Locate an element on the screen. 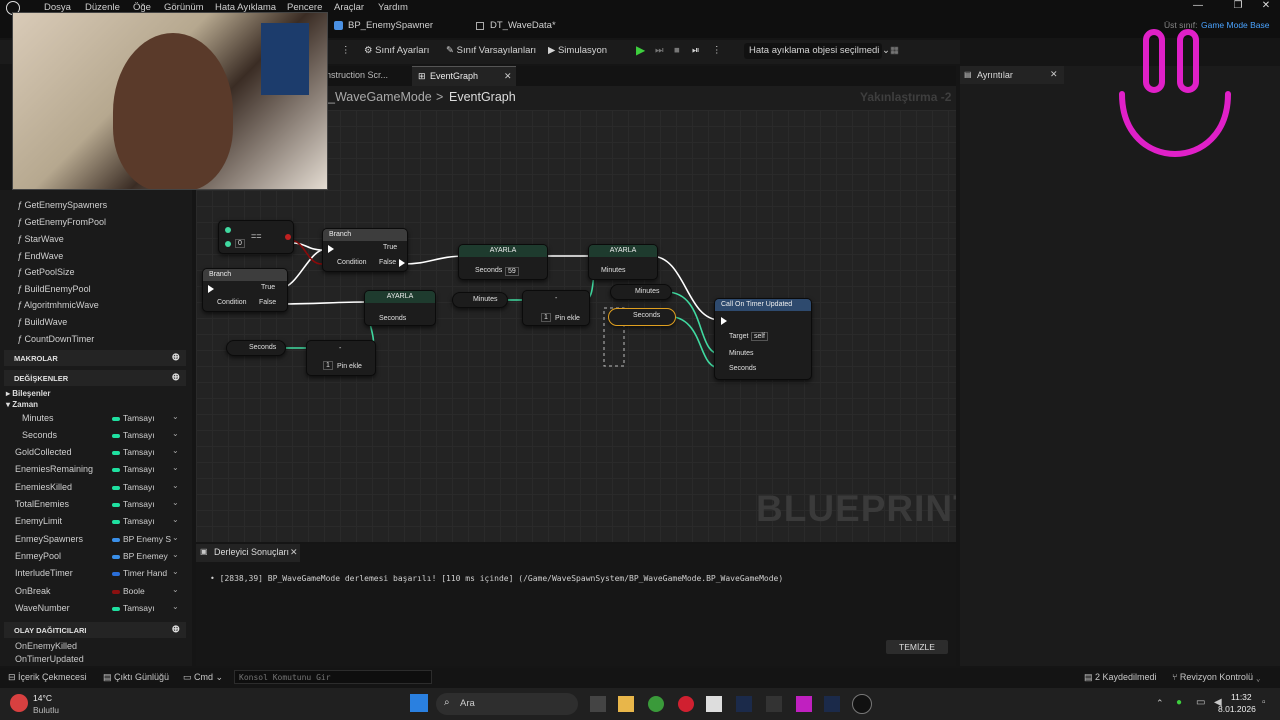 The image size is (1280, 720). function-item: ƒ StarWave is located at coordinates (40, 239).